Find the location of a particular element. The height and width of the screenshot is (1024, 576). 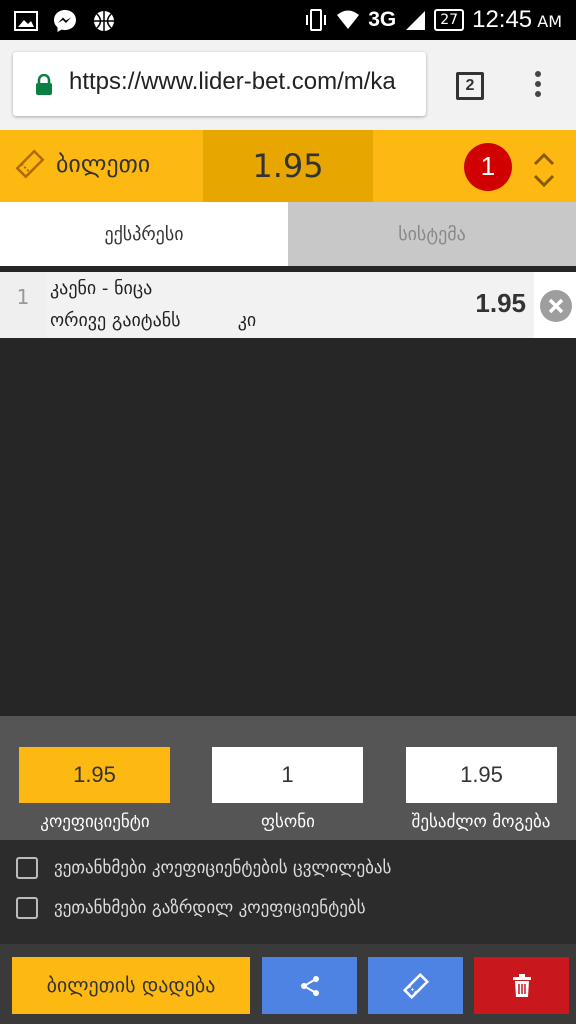

status-bar: 3G 27 12:45 AM is located at coordinates (288, 20).